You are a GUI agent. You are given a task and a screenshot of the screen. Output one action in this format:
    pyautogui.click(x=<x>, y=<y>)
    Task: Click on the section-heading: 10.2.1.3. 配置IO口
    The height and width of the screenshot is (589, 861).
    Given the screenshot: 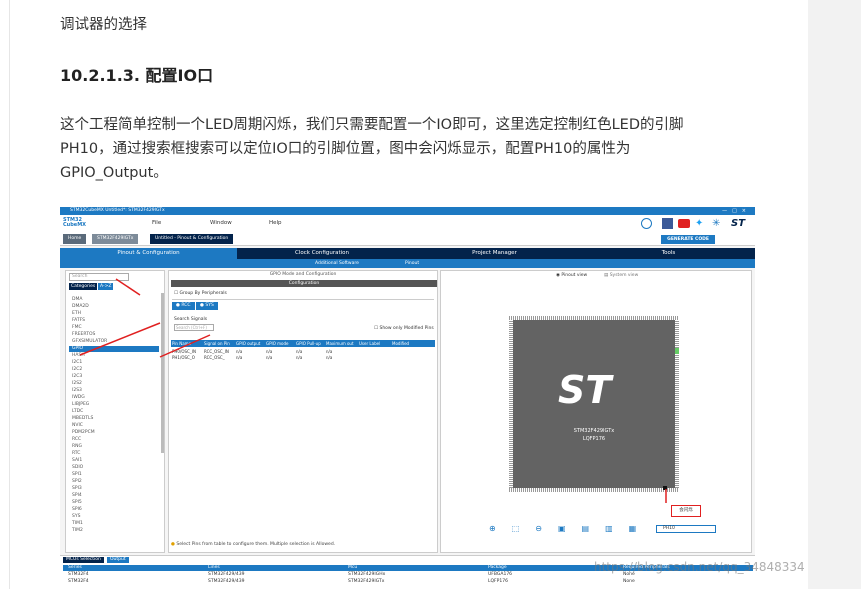 What is the action you would take?
    pyautogui.click(x=137, y=75)
    